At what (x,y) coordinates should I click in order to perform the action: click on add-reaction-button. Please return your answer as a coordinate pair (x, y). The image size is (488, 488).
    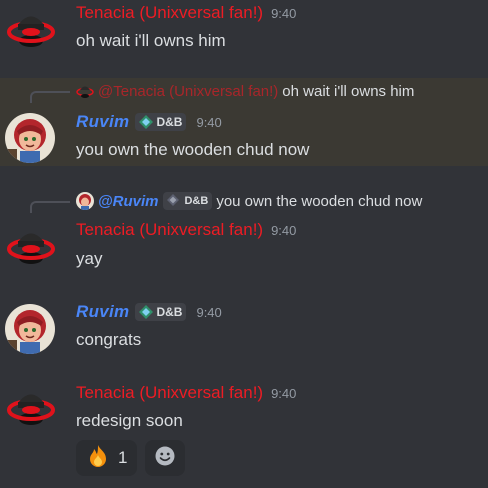
    Looking at the image, I should click on (165, 458).